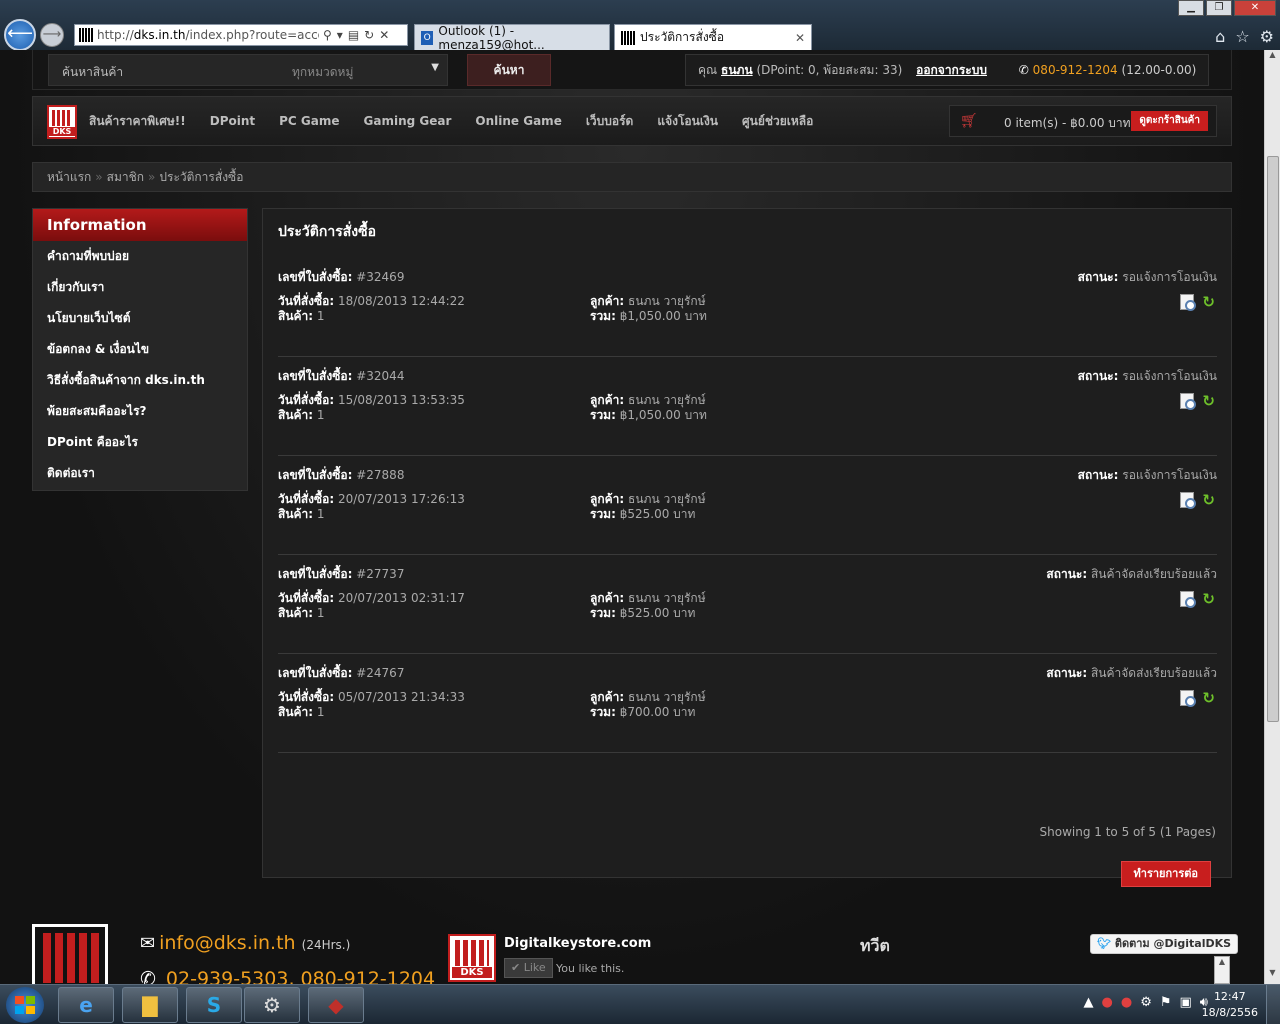  Describe the element at coordinates (140, 256) in the screenshot. I see `sidebar-item-faq: คำถามที่พบบ่อย` at that location.